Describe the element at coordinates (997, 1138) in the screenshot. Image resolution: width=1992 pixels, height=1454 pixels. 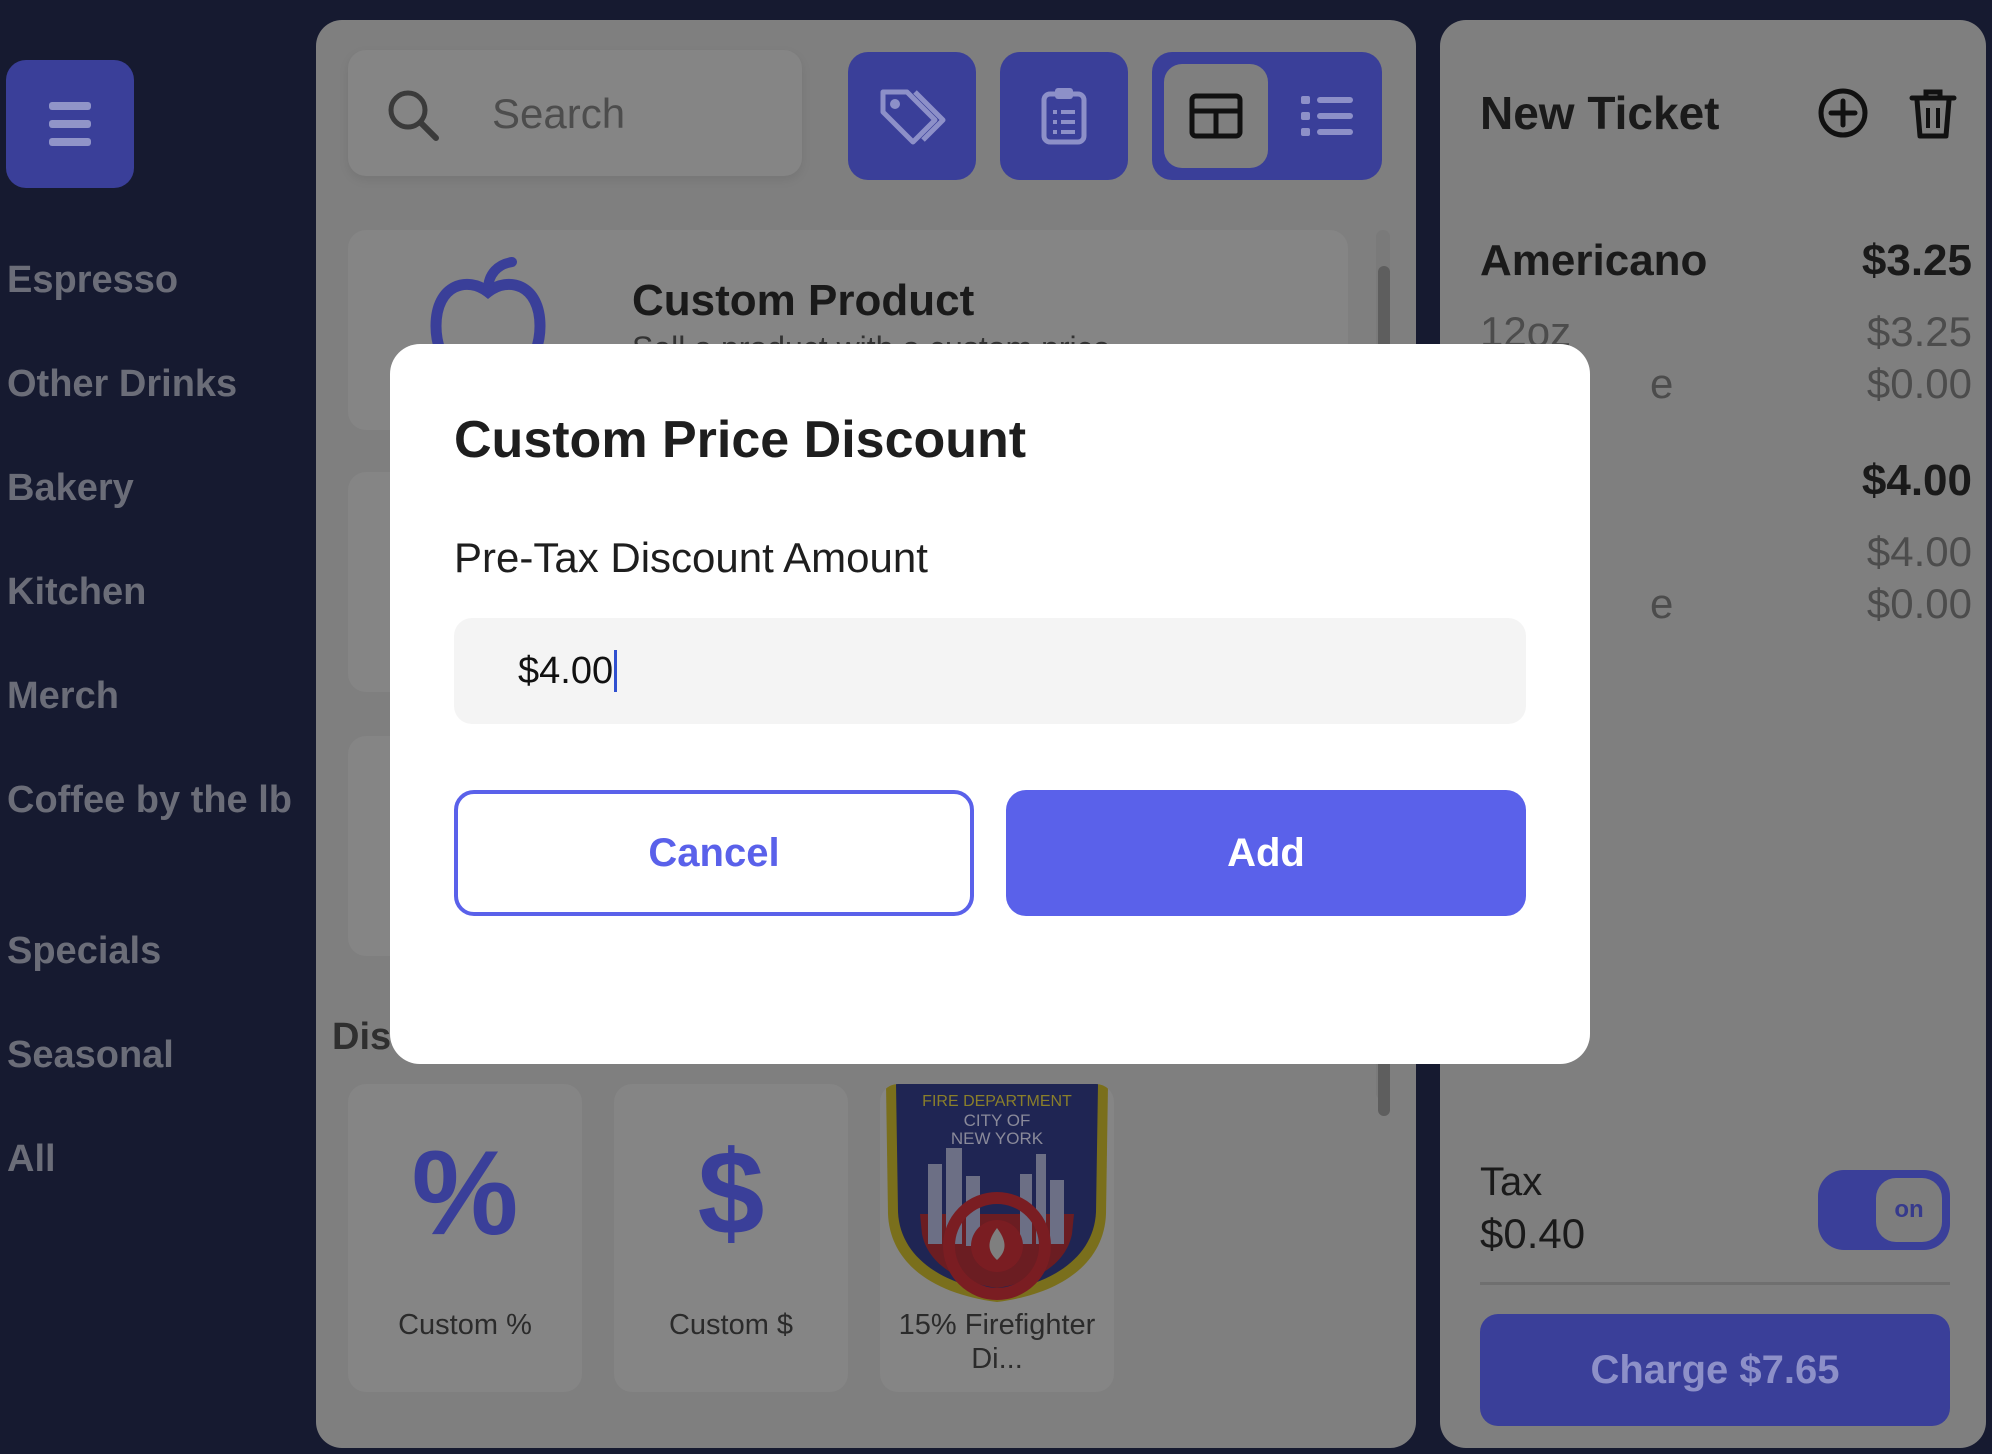
I see `fdny-badge-mid2-text: NEW YORK` at that location.